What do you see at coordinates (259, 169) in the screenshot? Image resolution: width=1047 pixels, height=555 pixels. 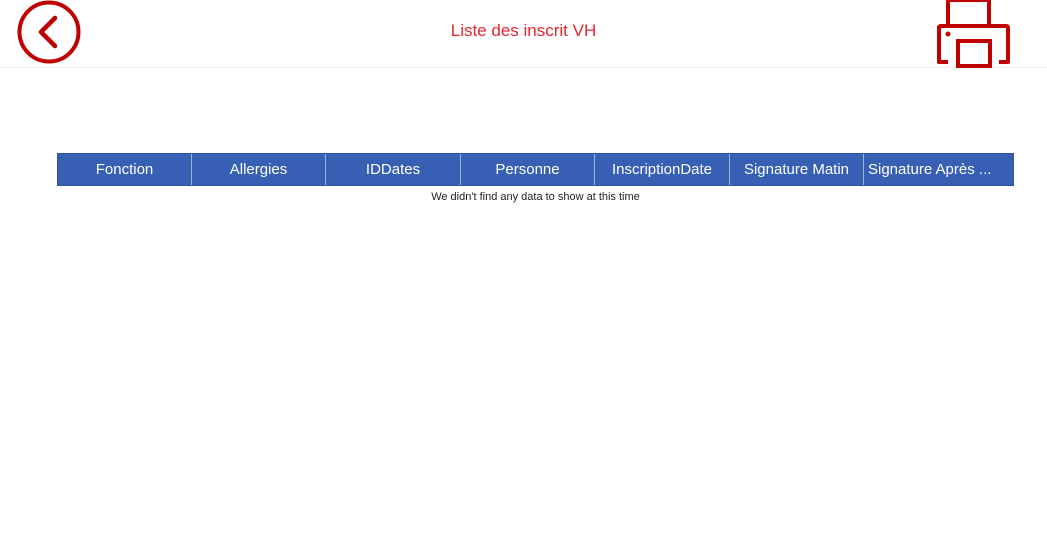 I see `column-header-allergies: Allergies` at bounding box center [259, 169].